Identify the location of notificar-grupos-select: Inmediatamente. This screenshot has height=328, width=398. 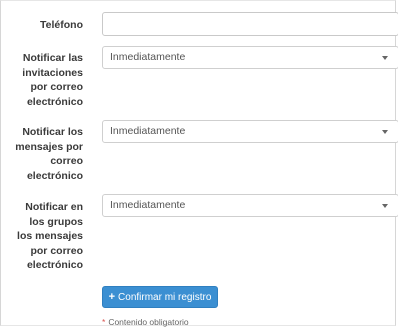
(250, 205).